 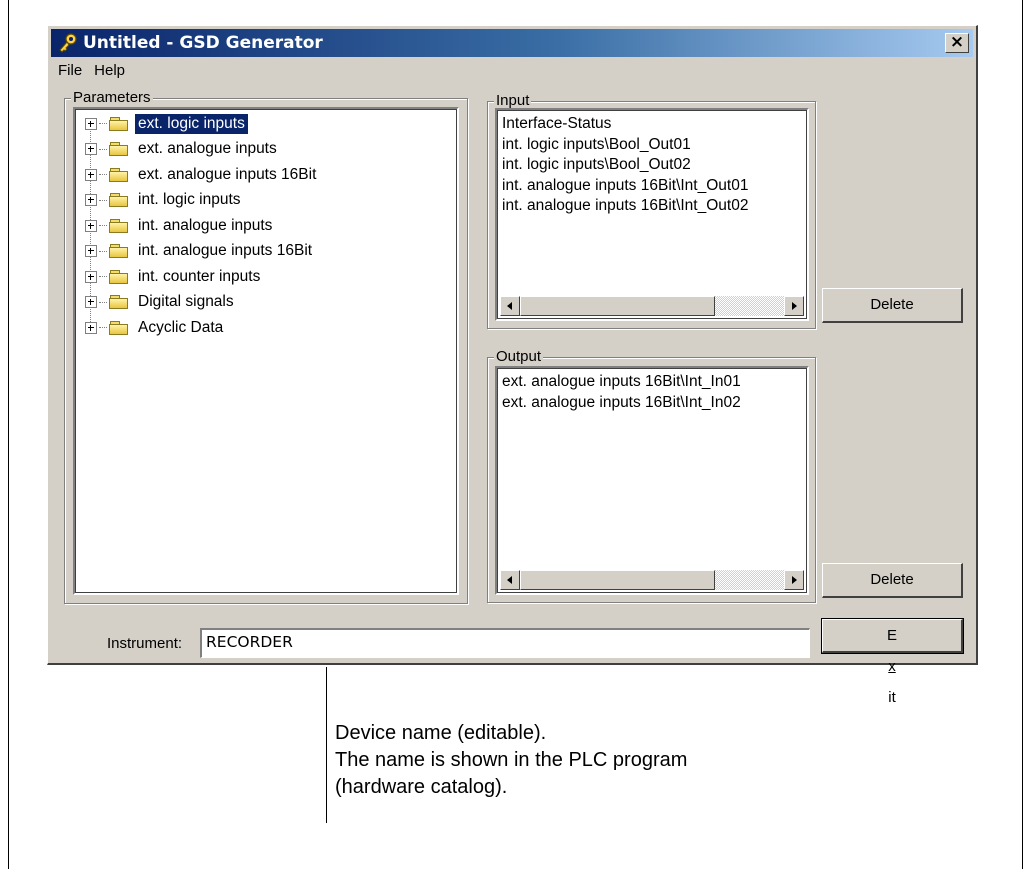 I want to click on input-list-item: Interface-Status, so click(x=652, y=124).